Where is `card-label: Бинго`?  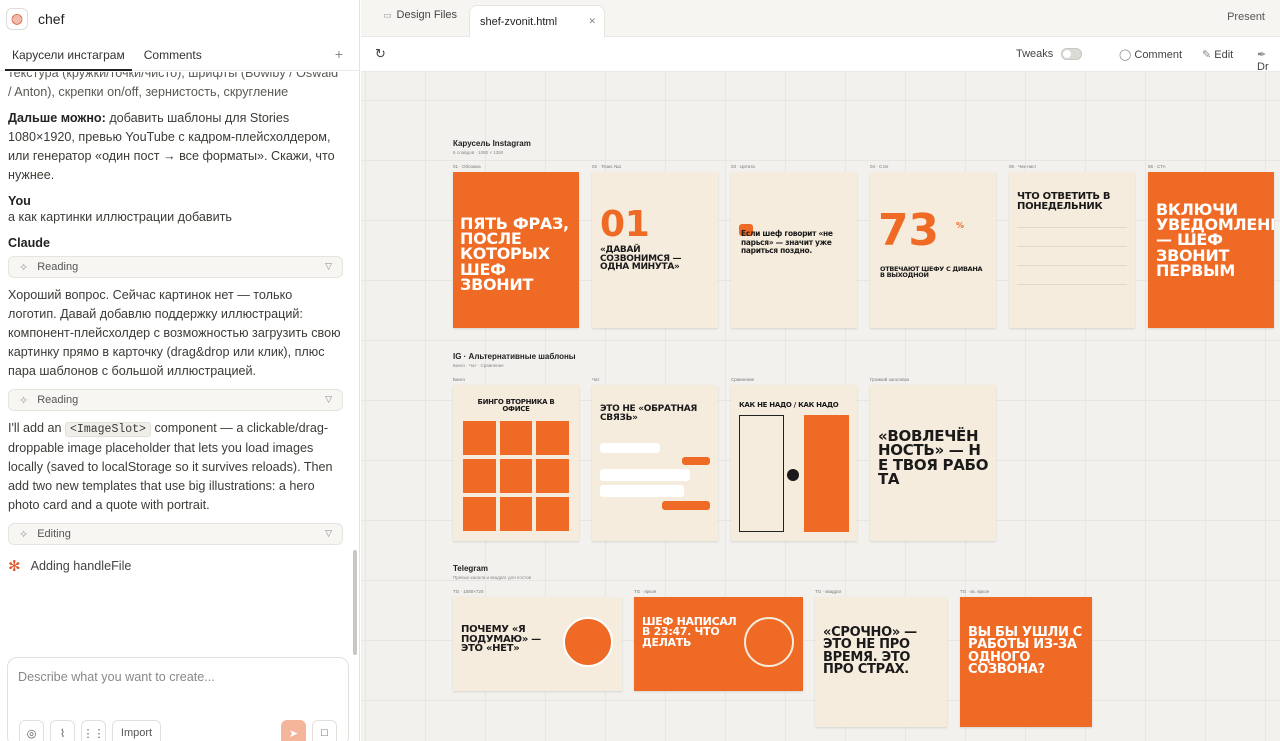 card-label: Бинго is located at coordinates (459, 379).